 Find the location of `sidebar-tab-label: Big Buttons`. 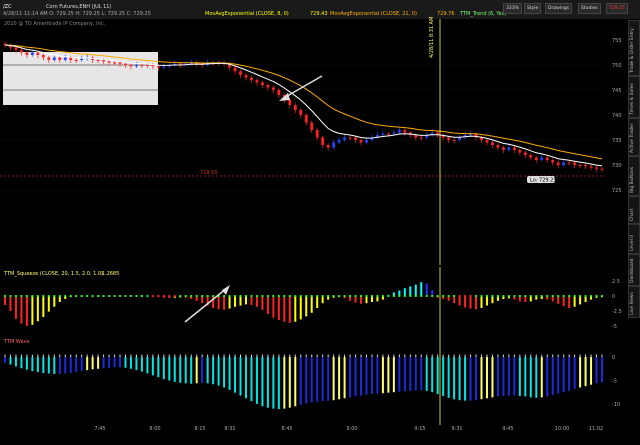

sidebar-tab-label: Big Buttons is located at coordinates (632, 179).